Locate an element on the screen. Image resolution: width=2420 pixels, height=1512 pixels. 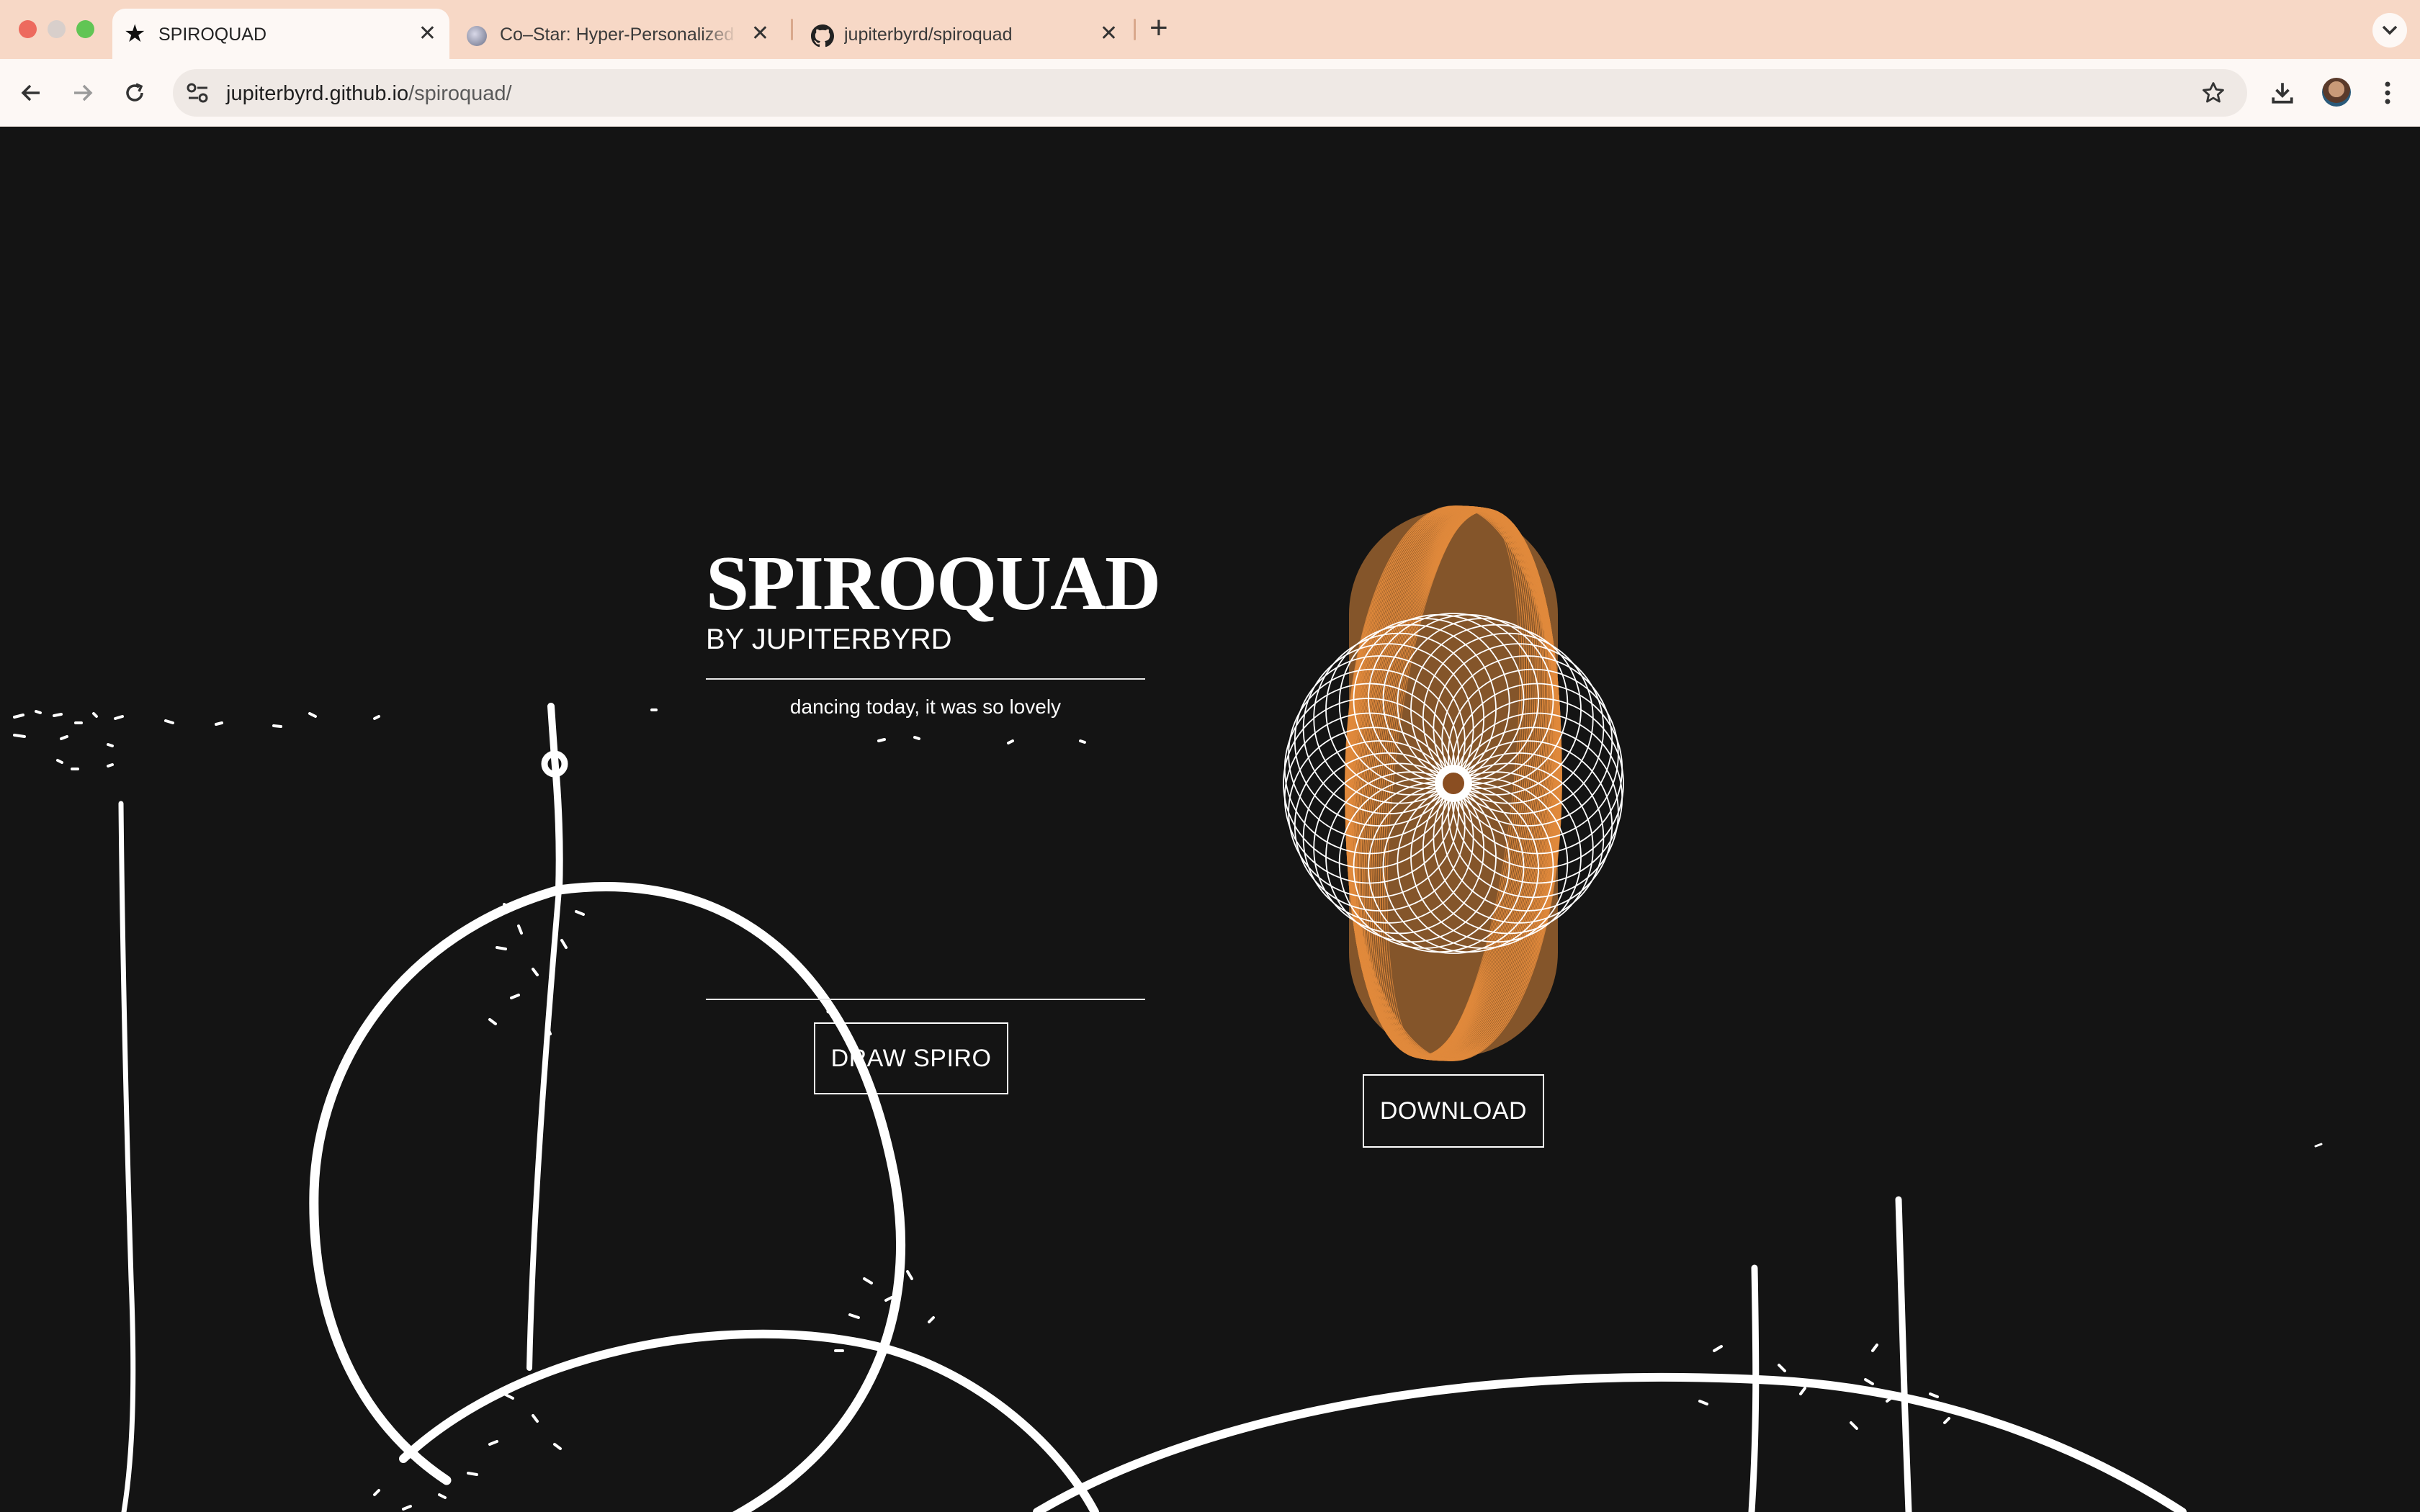
lower-loop is located at coordinates (749, 1420).